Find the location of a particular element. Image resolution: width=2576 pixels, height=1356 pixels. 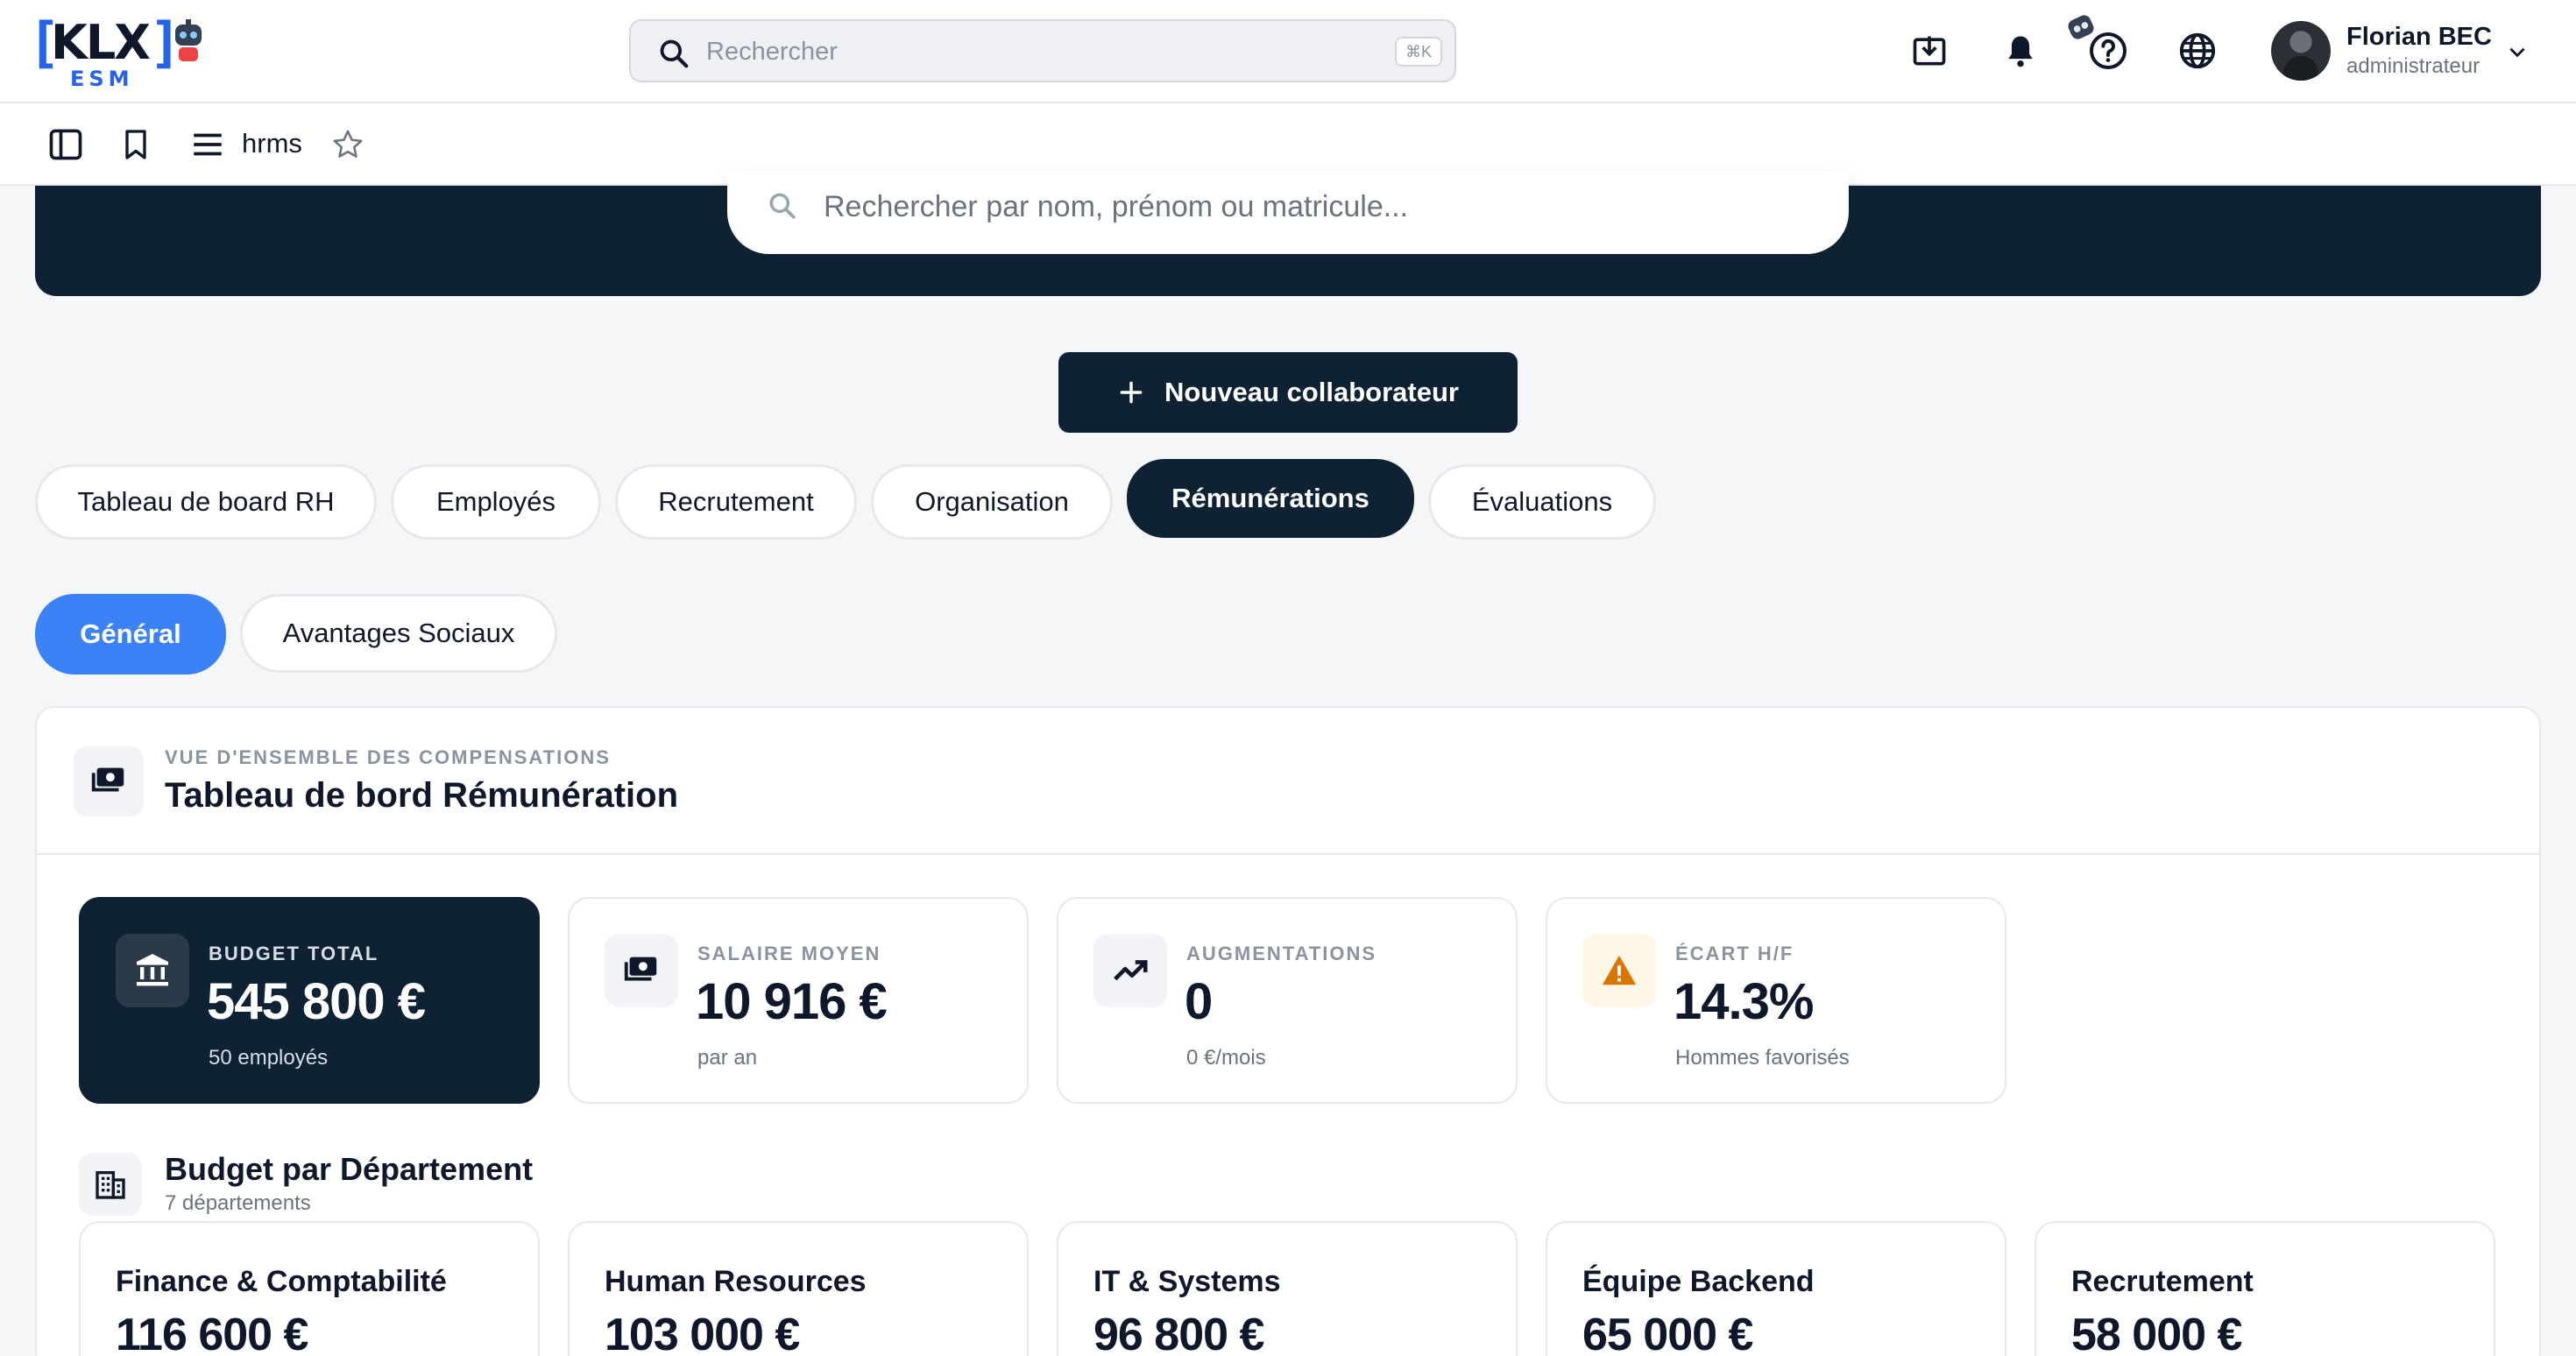

global-search: ⌘K is located at coordinates (1042, 50).